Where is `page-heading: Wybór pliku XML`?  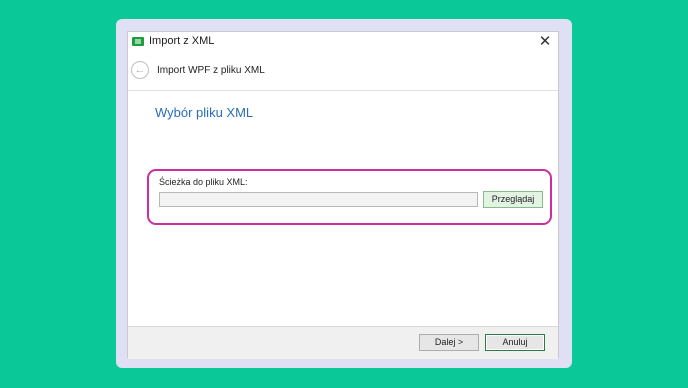
page-heading: Wybór pliku XML is located at coordinates (204, 112).